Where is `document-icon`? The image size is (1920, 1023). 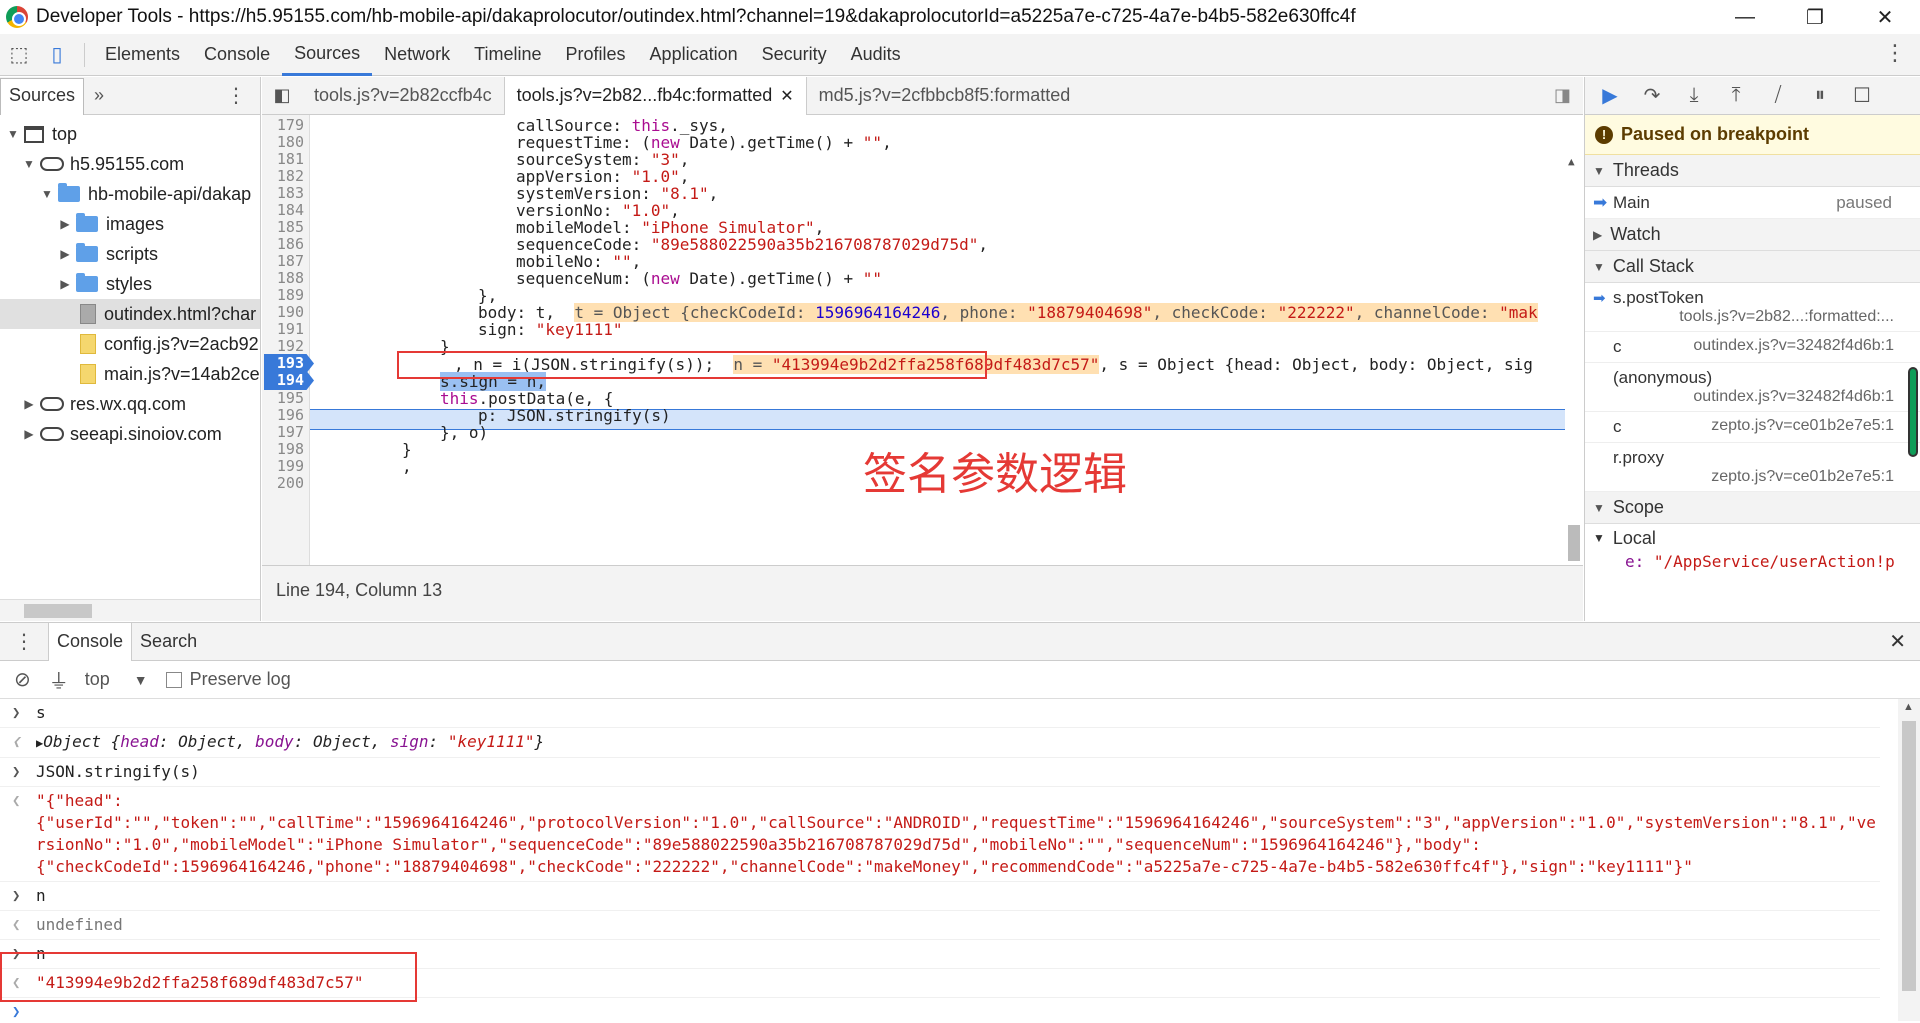
document-icon is located at coordinates (88, 314).